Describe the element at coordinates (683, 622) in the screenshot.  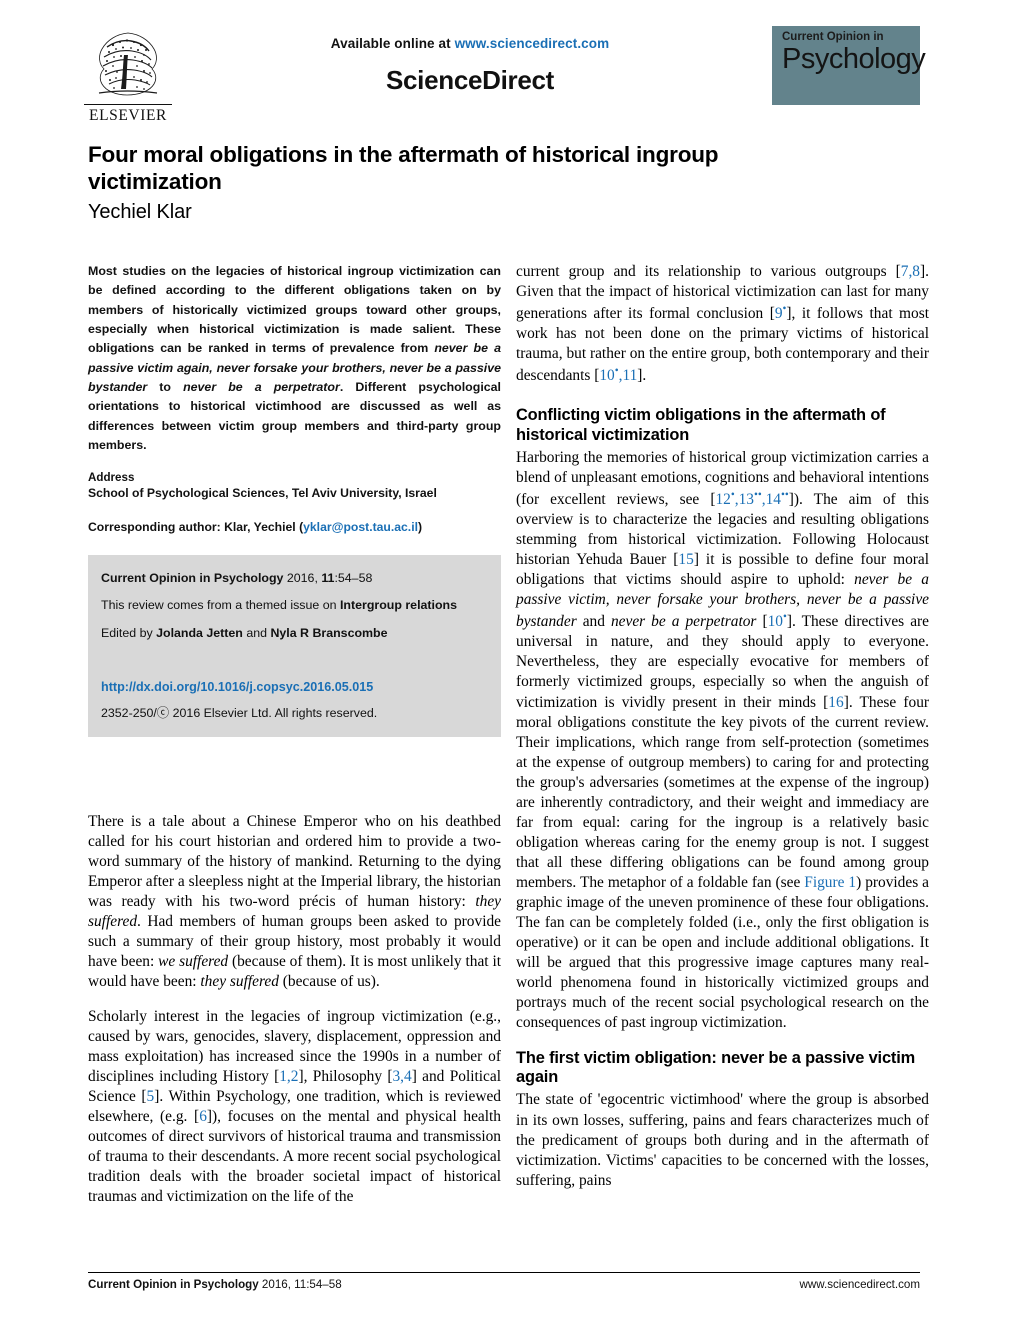
I see `emphasis-text: never be a perpetrator` at that location.